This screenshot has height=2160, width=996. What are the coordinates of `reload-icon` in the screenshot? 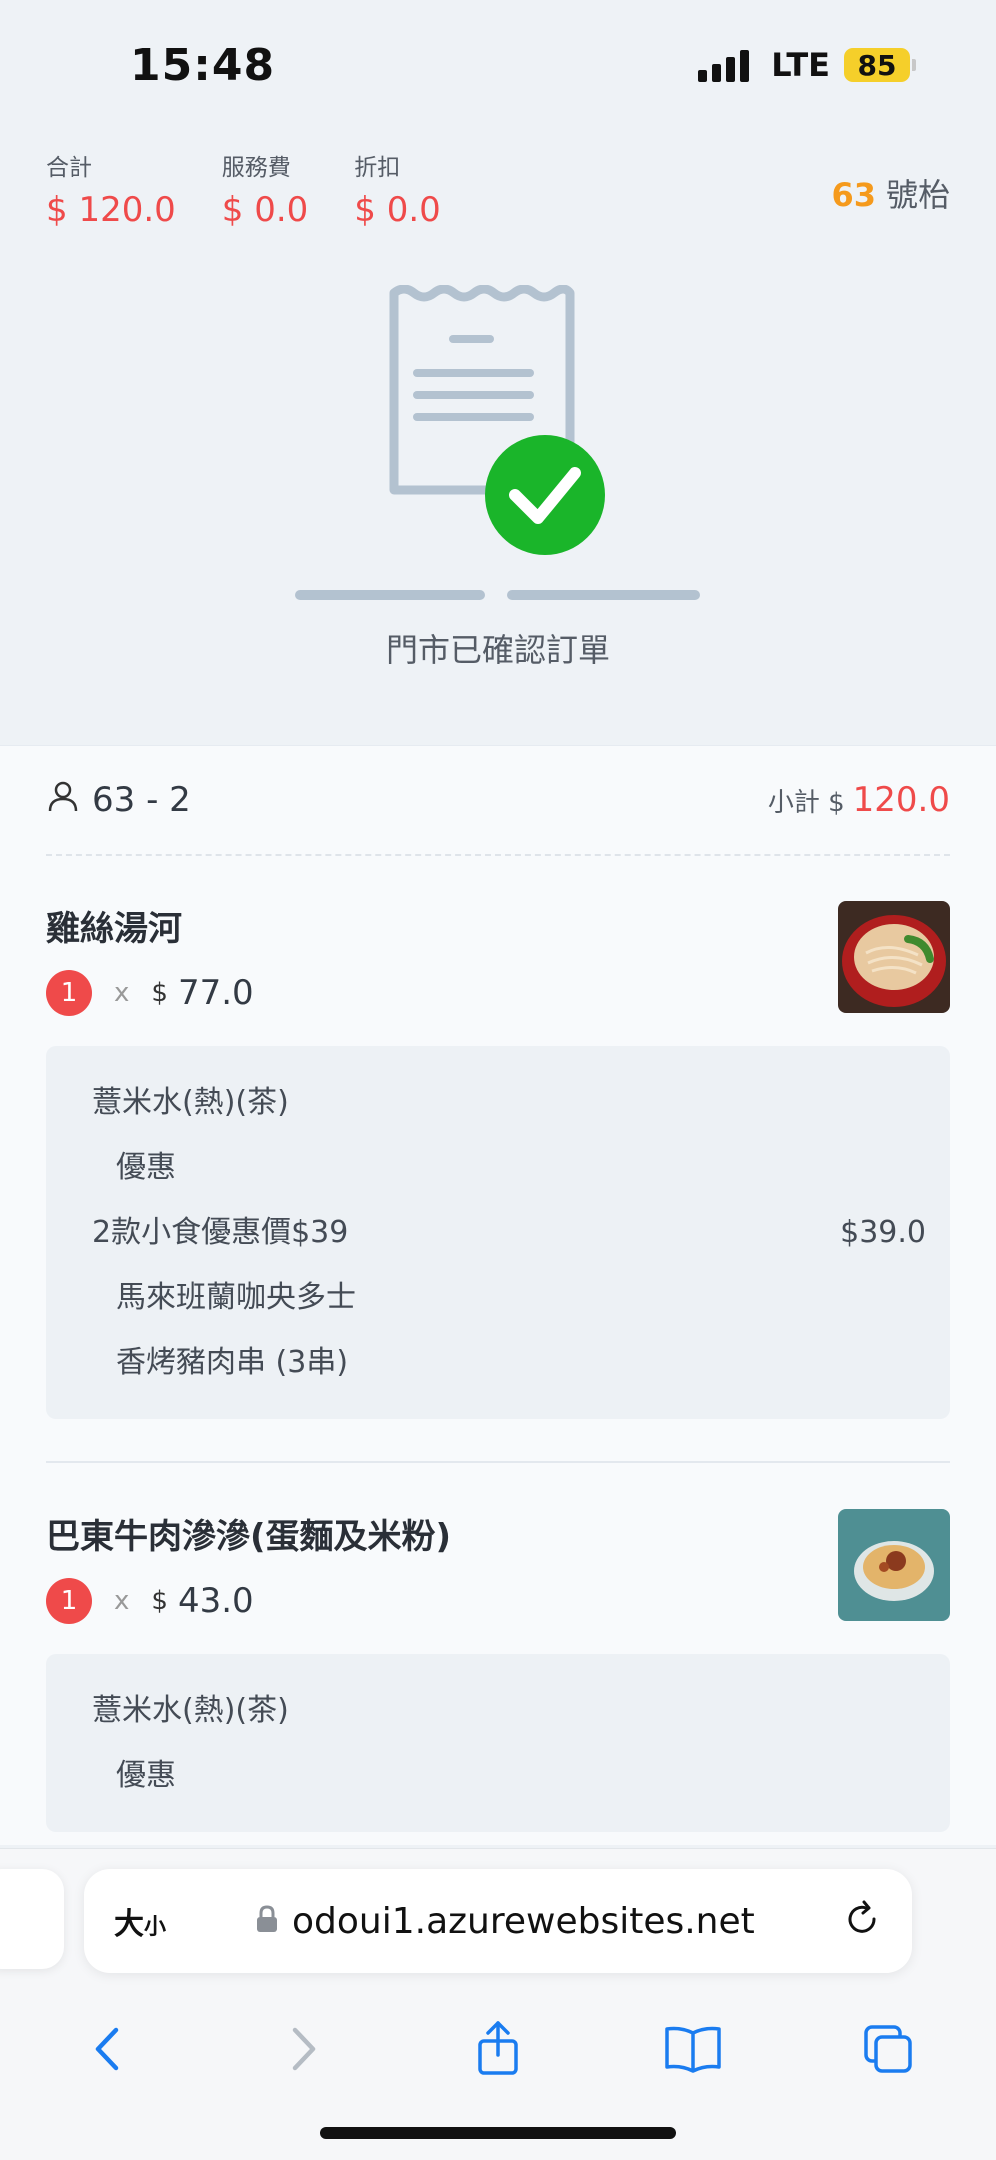 It's located at (862, 1921).